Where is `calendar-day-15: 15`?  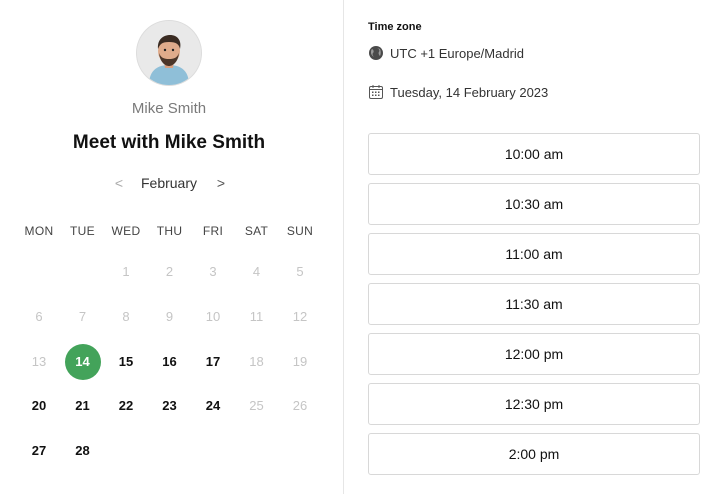
calendar-day-15: 15 is located at coordinates (126, 362).